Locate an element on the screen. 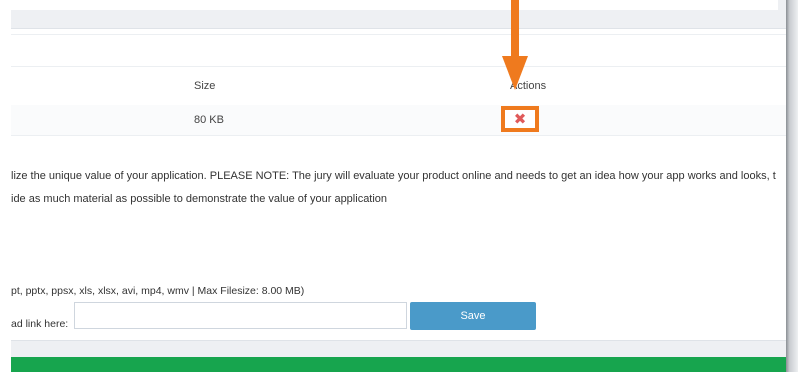 Image resolution: width=798 pixels, height=372 pixels. footer-bar is located at coordinates (398, 349).